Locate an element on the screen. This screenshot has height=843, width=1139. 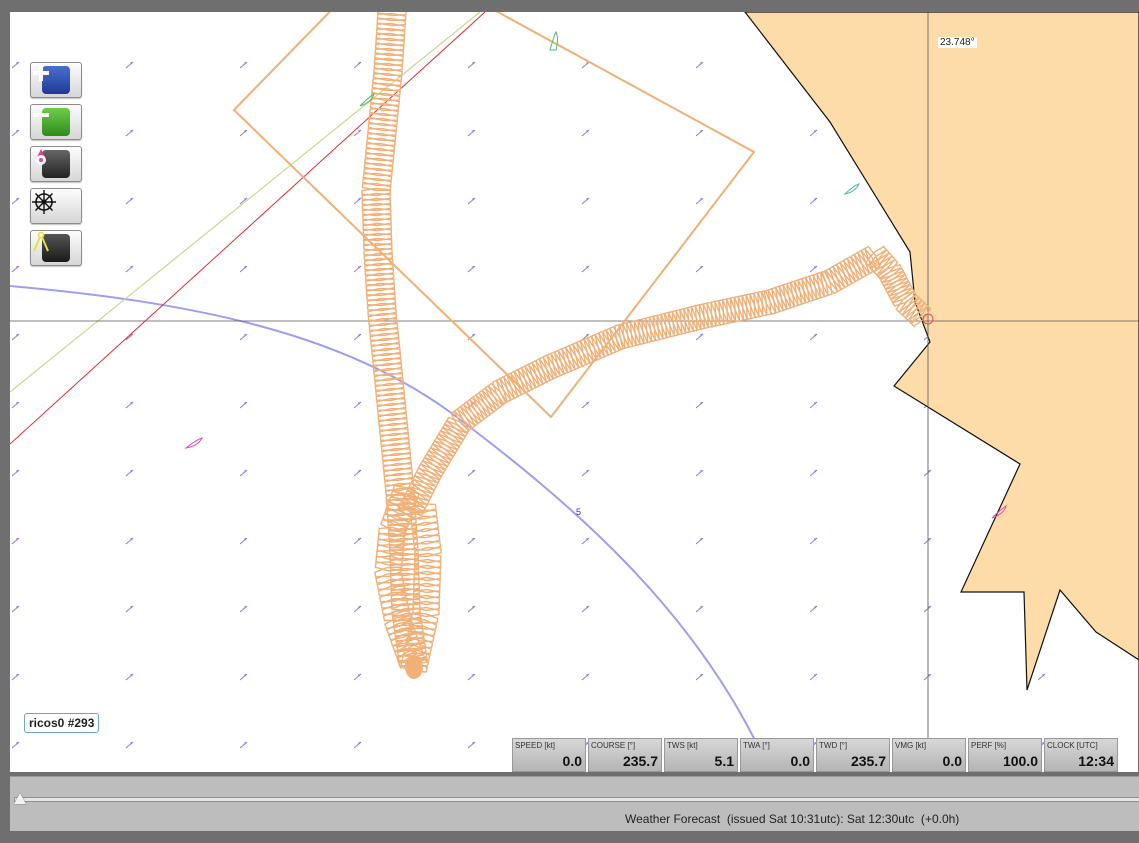
instrument-speed: SPEED [kt] 0.0 is located at coordinates (549, 755).